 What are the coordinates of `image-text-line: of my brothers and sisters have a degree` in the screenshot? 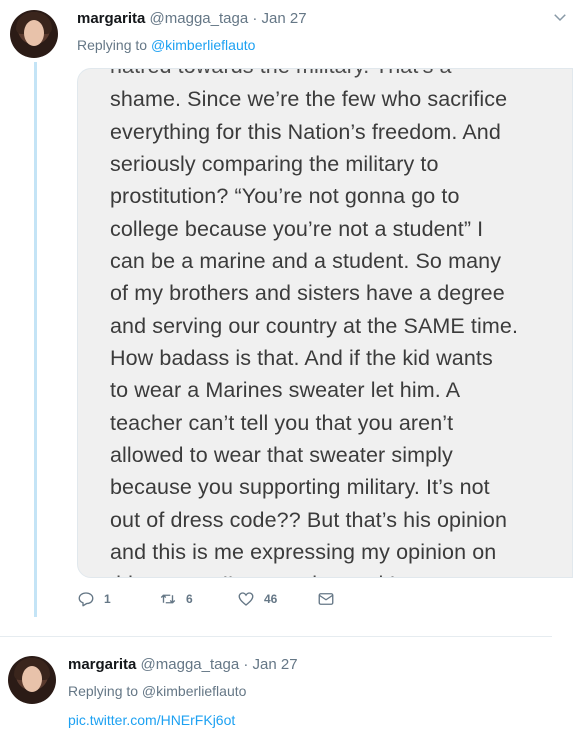 It's located at (307, 293).